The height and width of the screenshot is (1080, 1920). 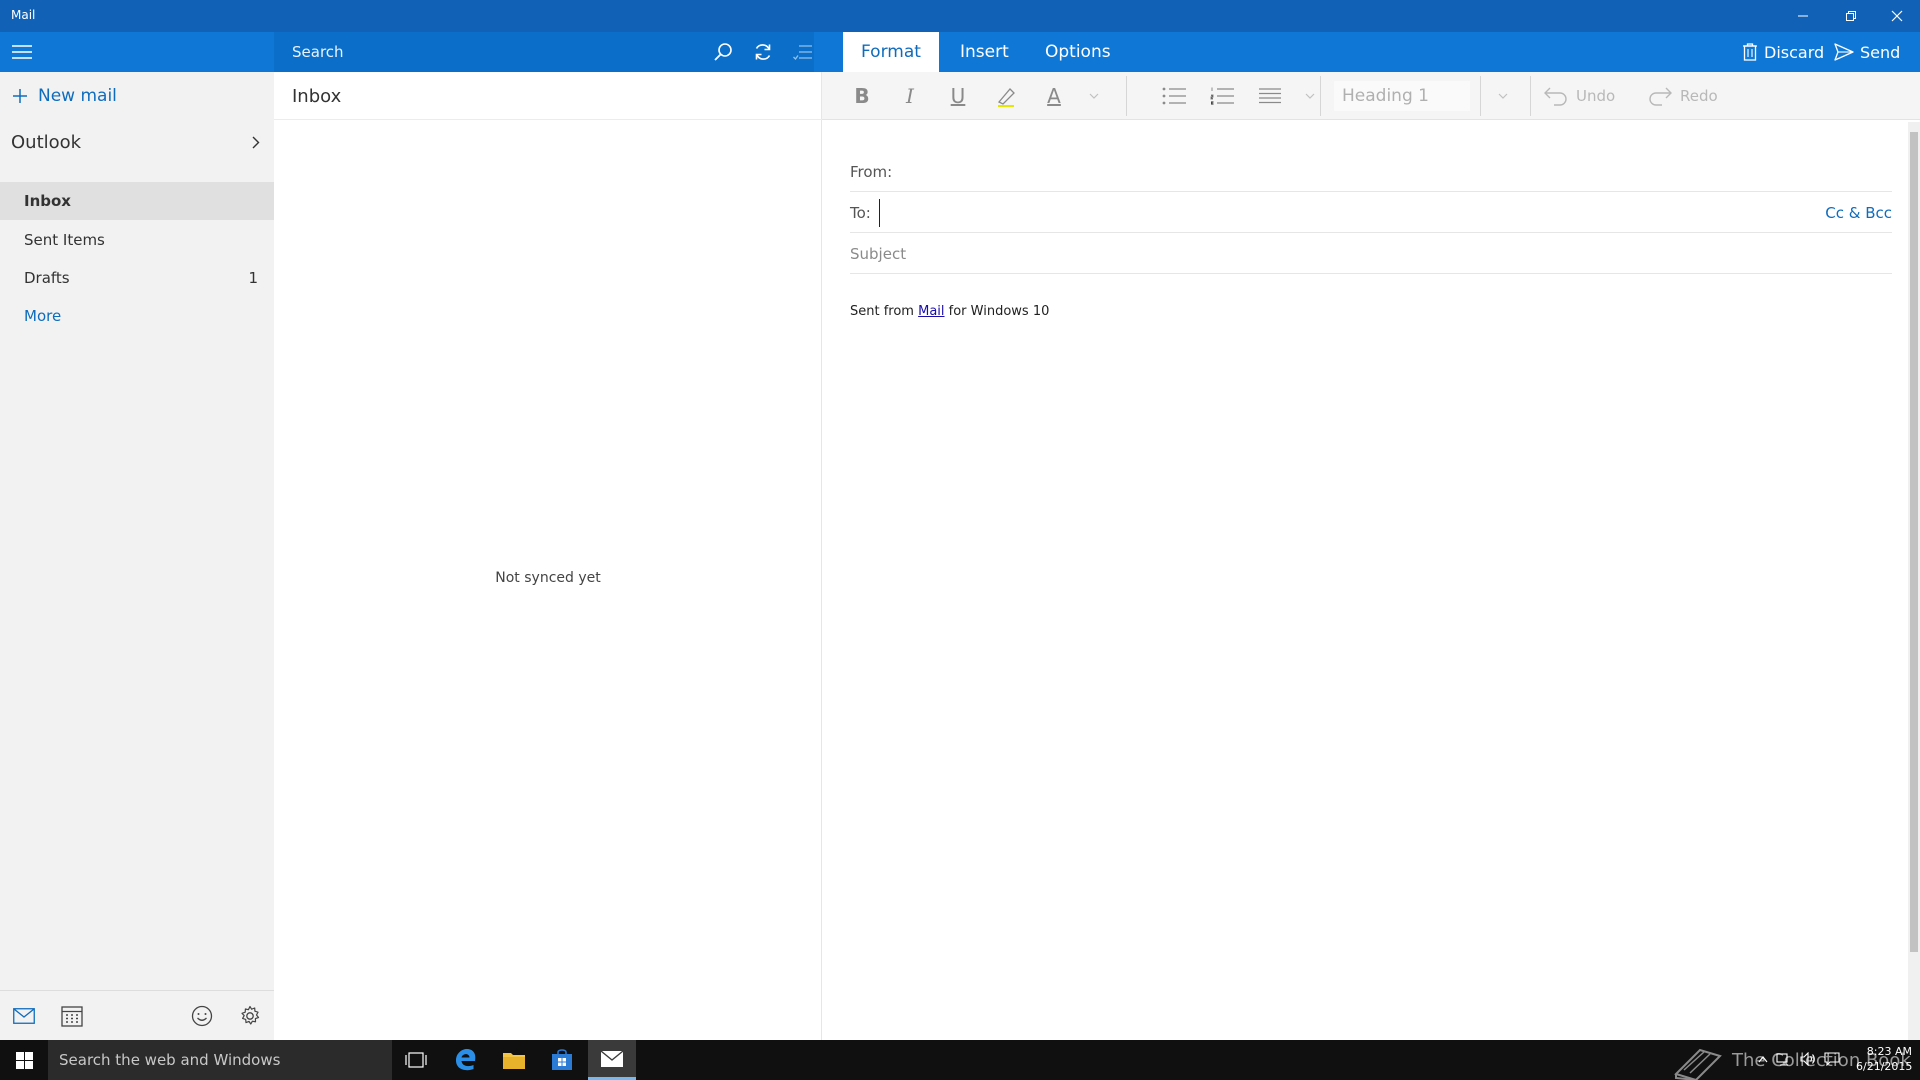 What do you see at coordinates (1889, 1051) in the screenshot?
I see `clock-time: 8:23 AM` at bounding box center [1889, 1051].